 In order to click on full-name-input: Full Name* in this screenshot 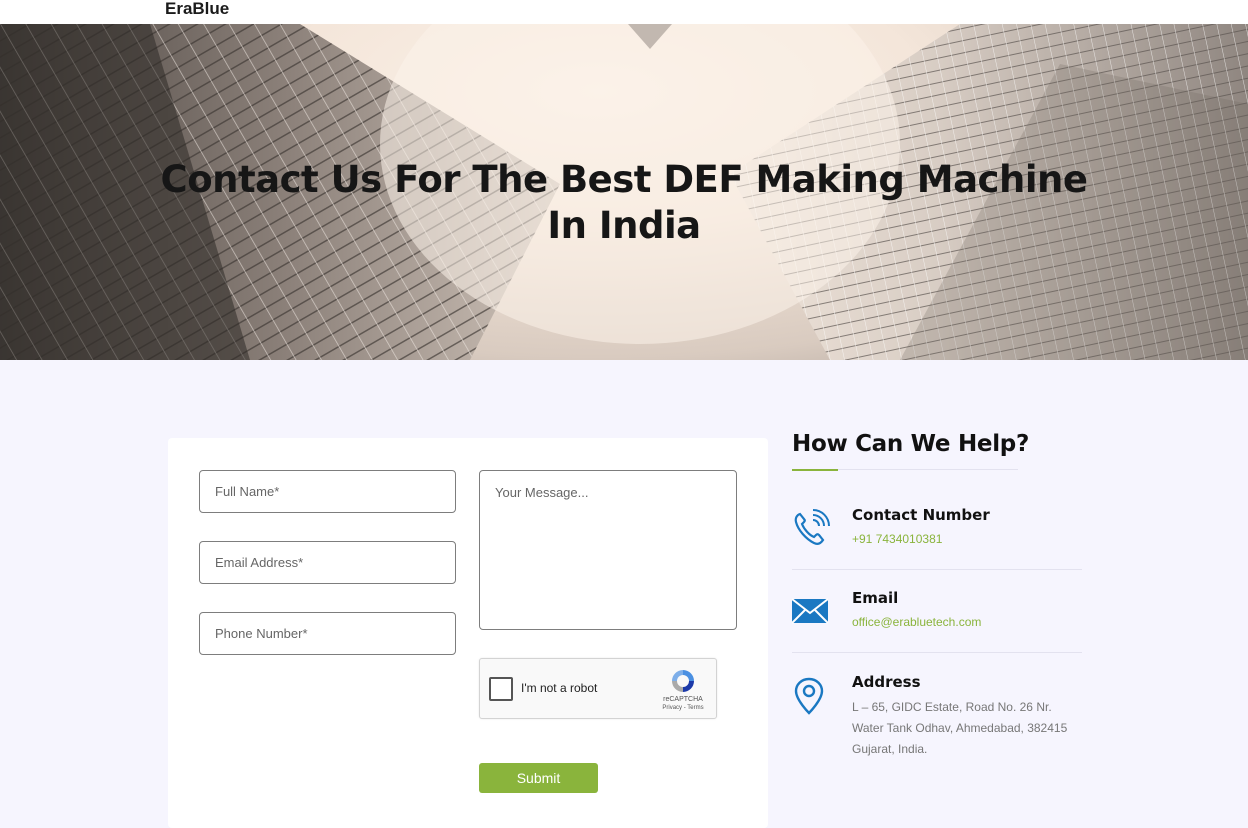, I will do `click(327, 491)`.